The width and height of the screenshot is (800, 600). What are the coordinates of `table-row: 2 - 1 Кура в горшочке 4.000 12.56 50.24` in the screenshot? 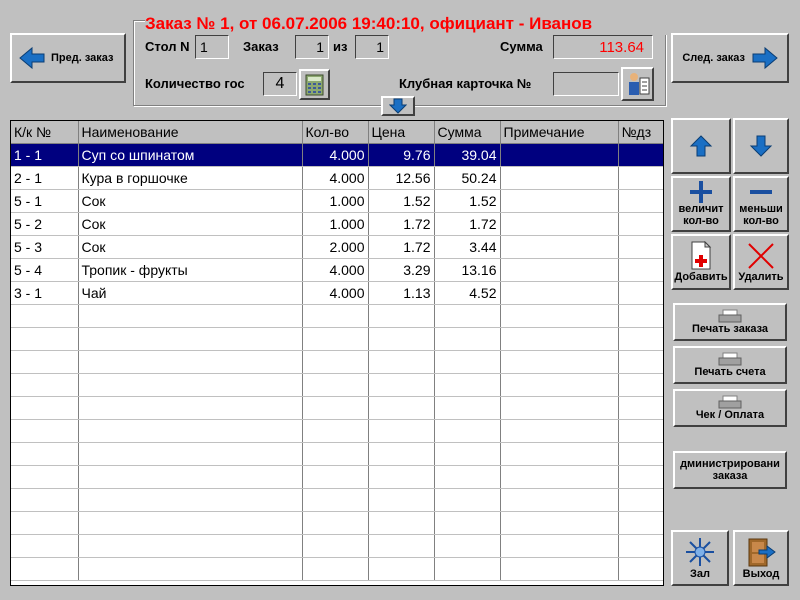 It's located at (337, 178).